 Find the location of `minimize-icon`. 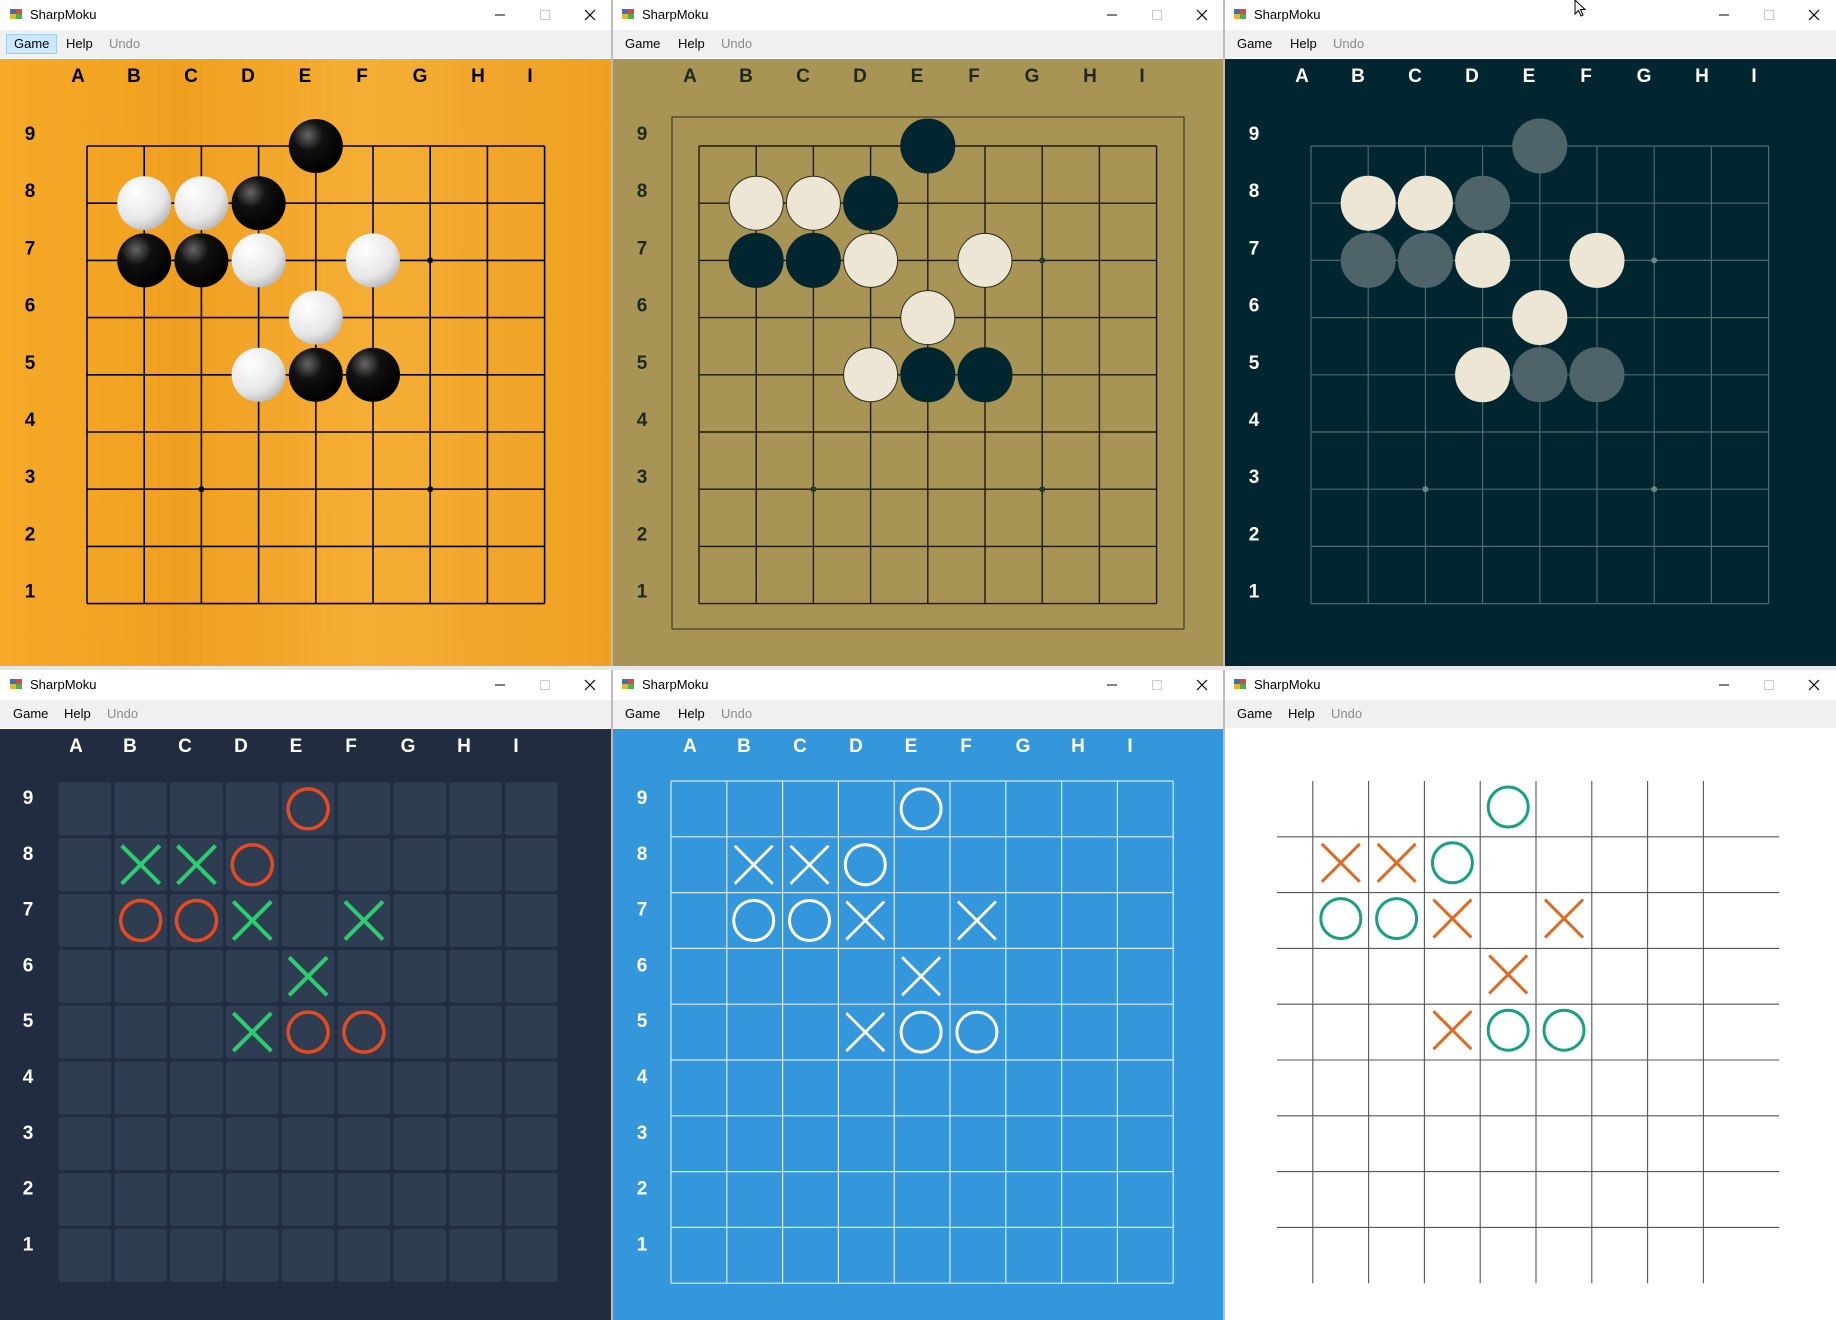

minimize-icon is located at coordinates (1112, 15).